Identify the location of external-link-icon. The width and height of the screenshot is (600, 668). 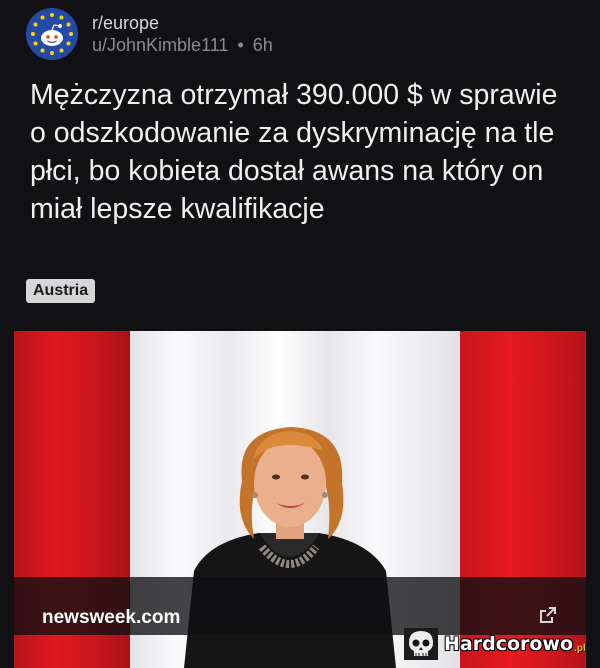
(548, 615).